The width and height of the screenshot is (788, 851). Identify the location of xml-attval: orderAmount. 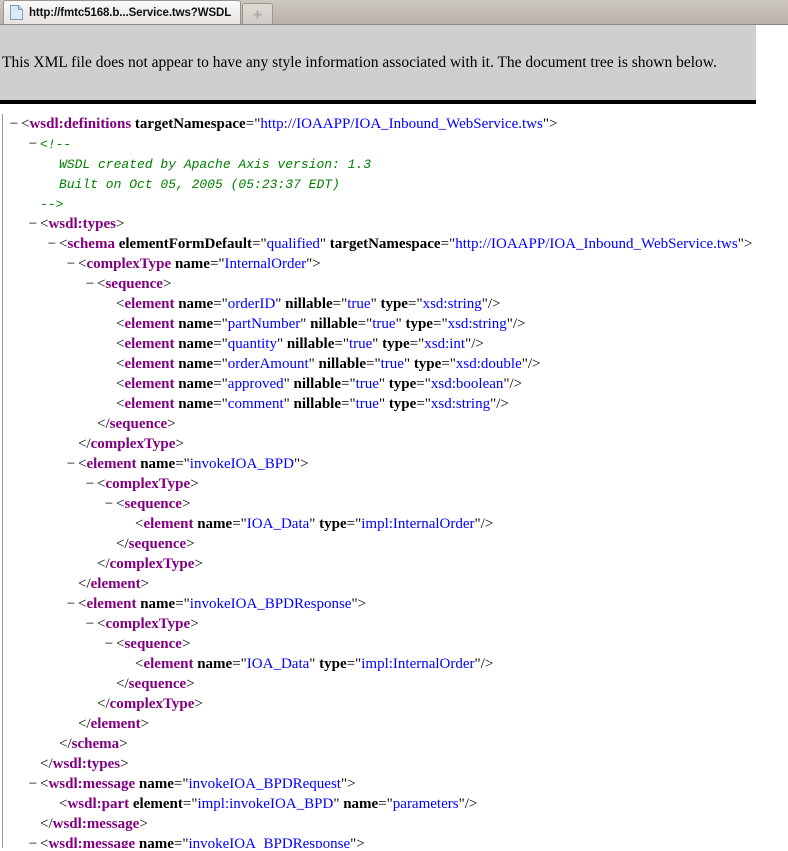
(268, 364).